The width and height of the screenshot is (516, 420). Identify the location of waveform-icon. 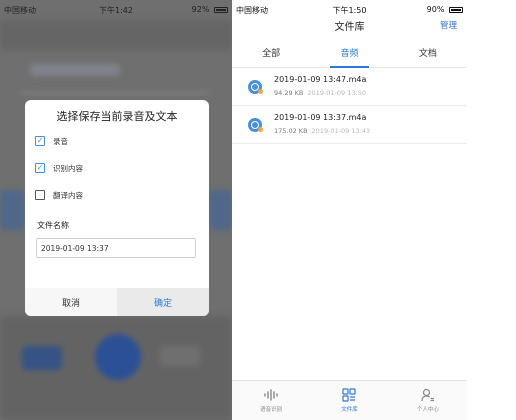
(271, 395).